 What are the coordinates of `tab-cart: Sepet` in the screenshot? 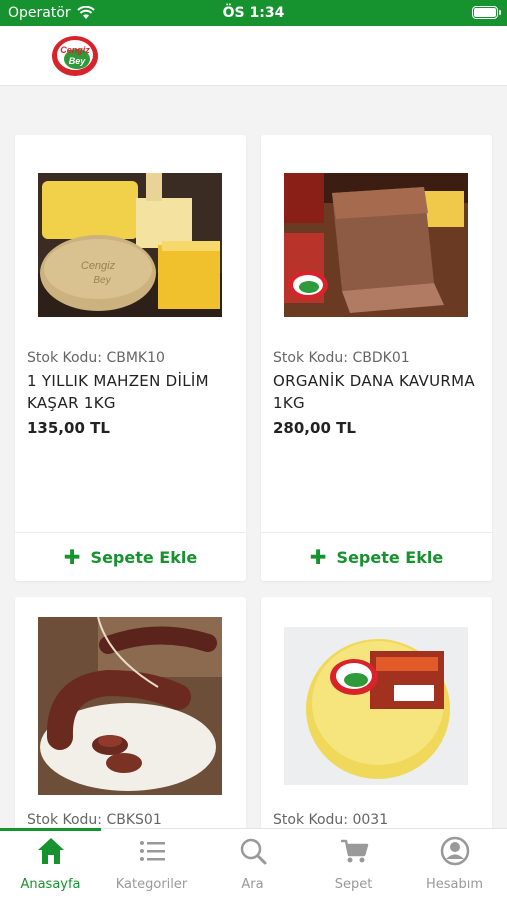 It's located at (353, 864).